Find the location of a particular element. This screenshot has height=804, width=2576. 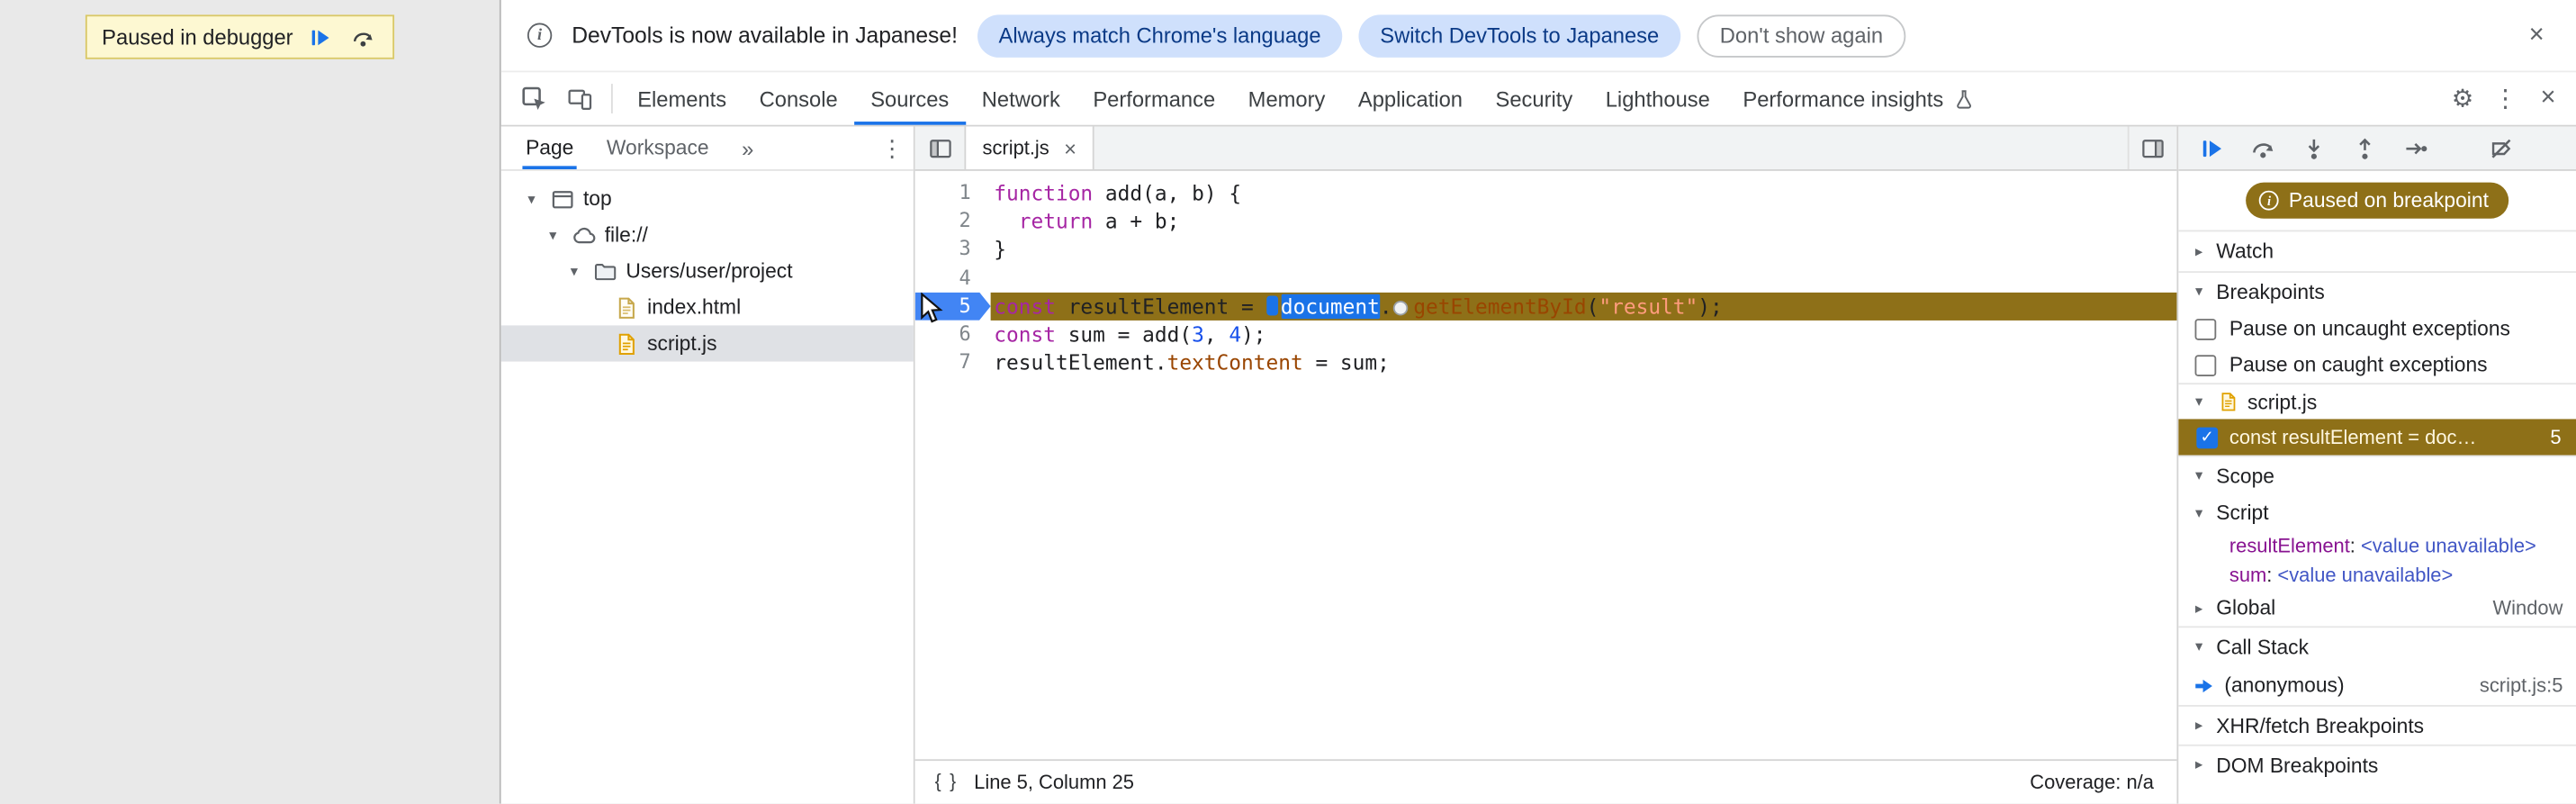

more-tabs-button: » is located at coordinates (747, 148).